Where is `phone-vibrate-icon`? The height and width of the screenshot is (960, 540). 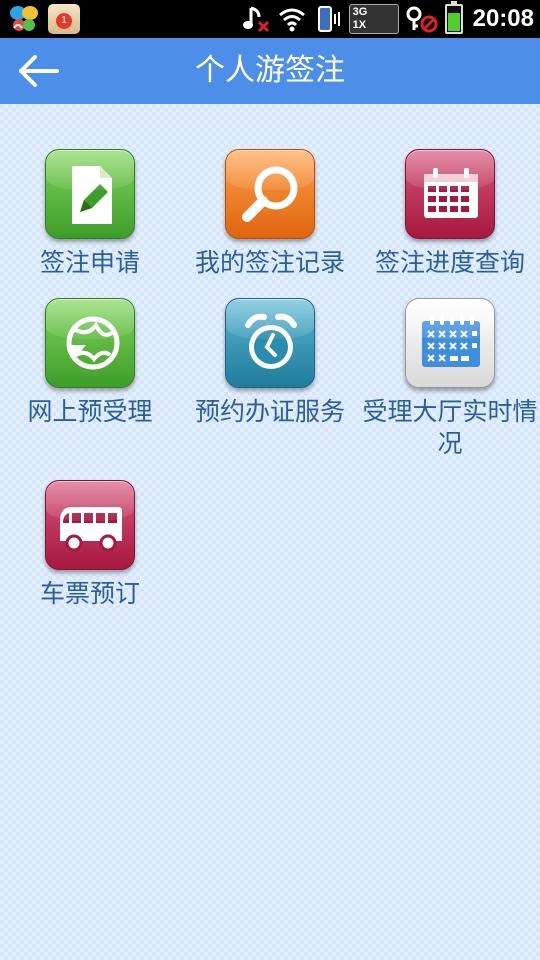 phone-vibrate-icon is located at coordinates (328, 19).